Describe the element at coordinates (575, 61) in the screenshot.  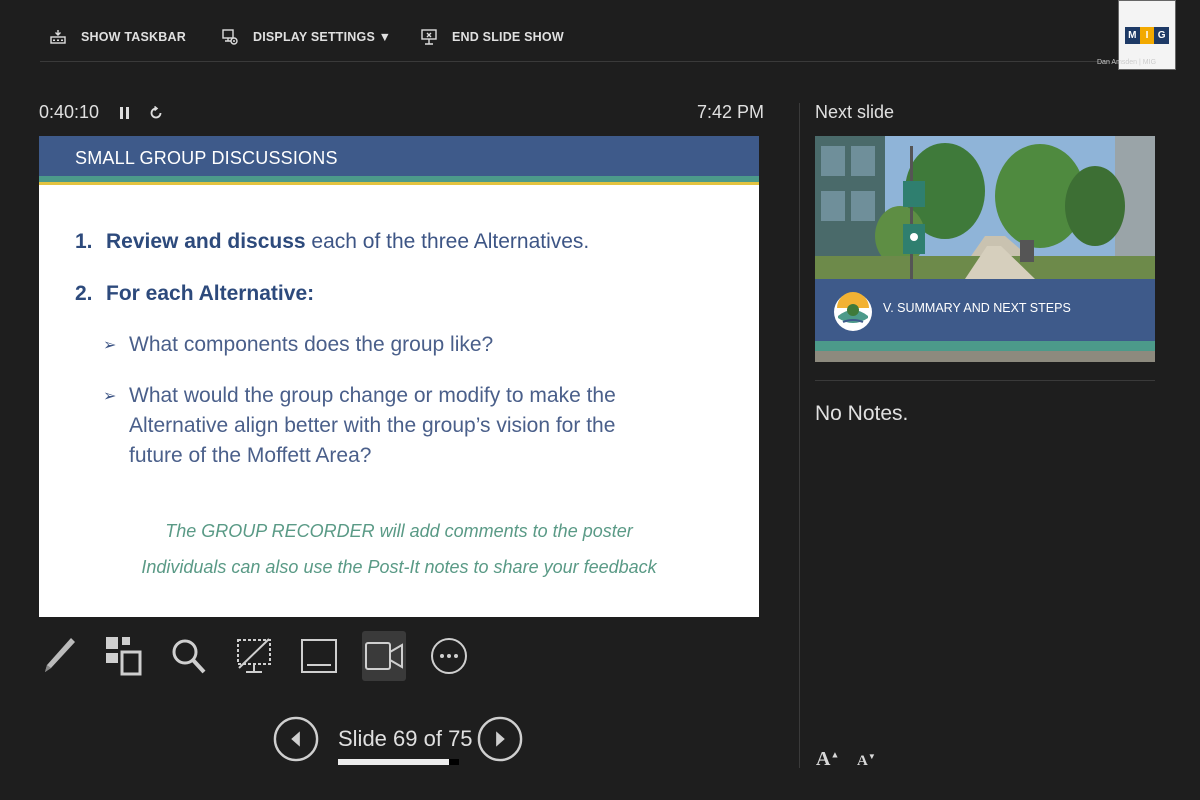
I see `toolbar-divider` at that location.